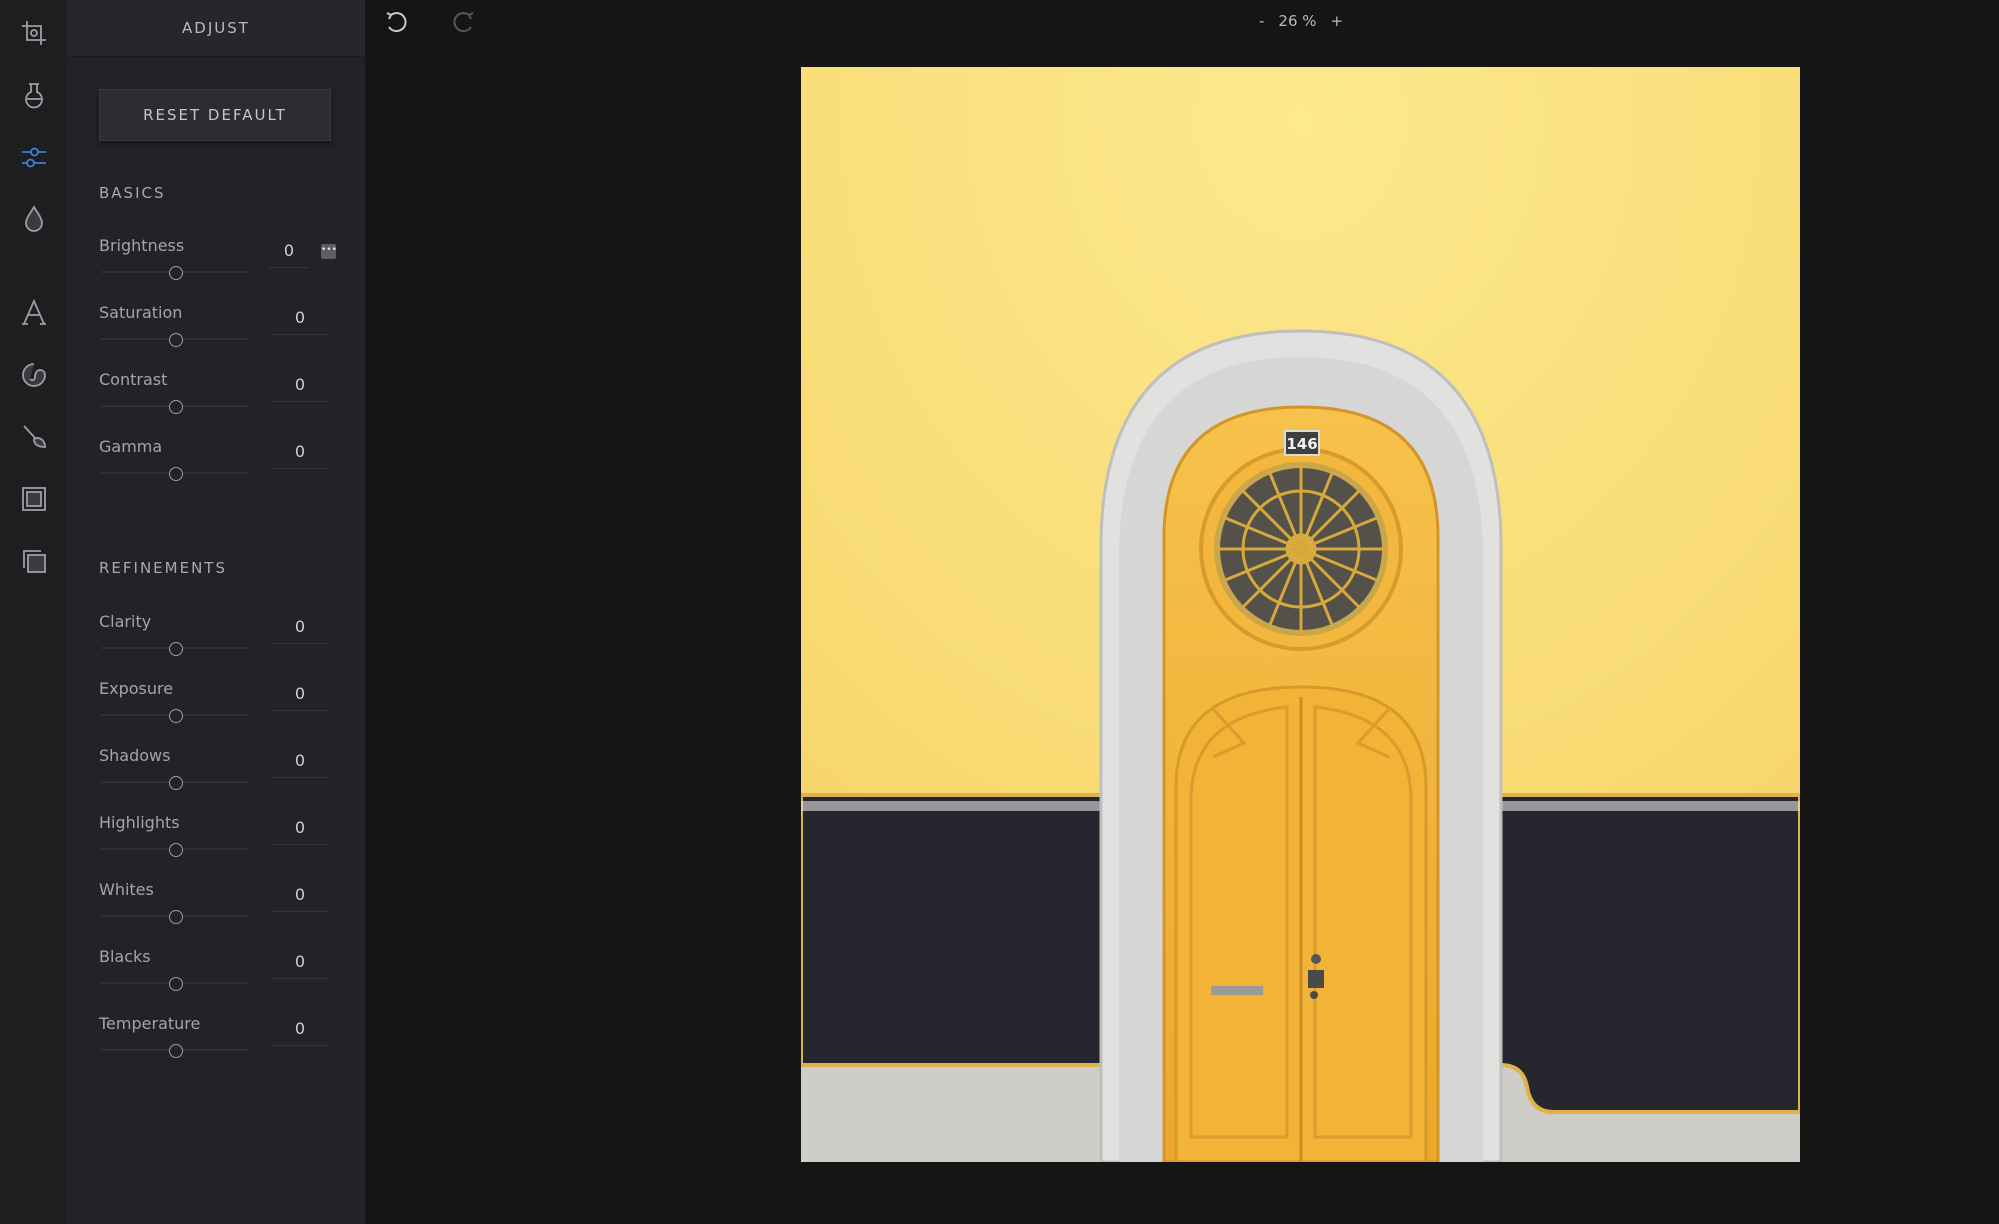 The image size is (1999, 1224). I want to click on sticker-icon, so click(33, 375).